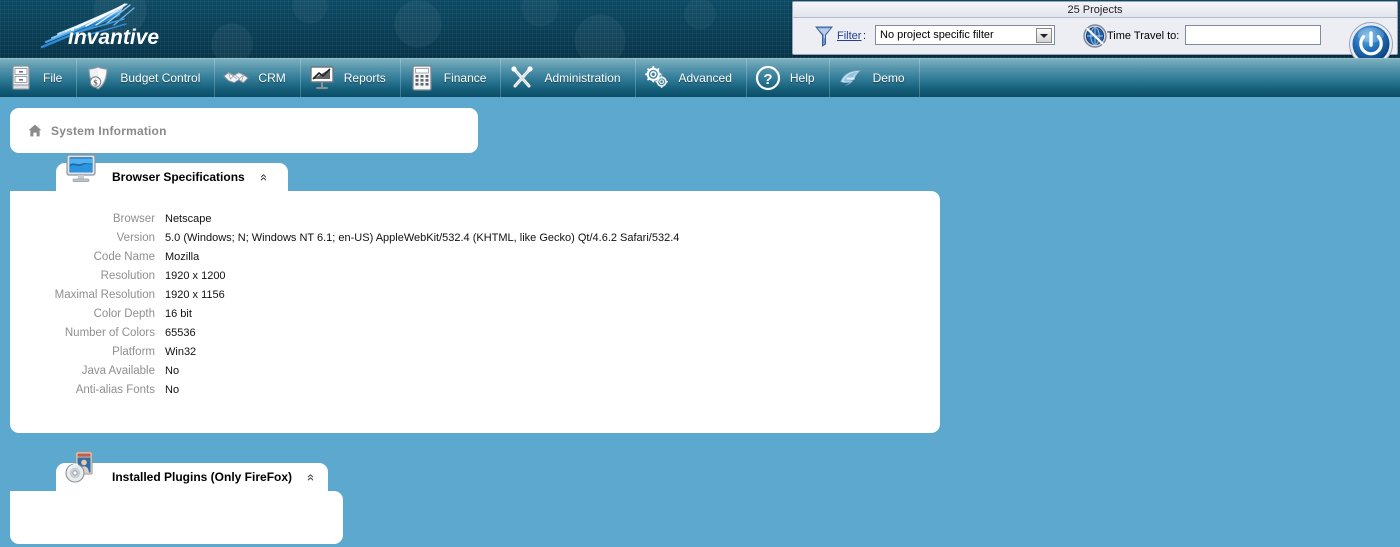 Image resolution: width=1400 pixels, height=547 pixels. What do you see at coordinates (475, 351) in the screenshot?
I see `table-row: Platform Win32` at bounding box center [475, 351].